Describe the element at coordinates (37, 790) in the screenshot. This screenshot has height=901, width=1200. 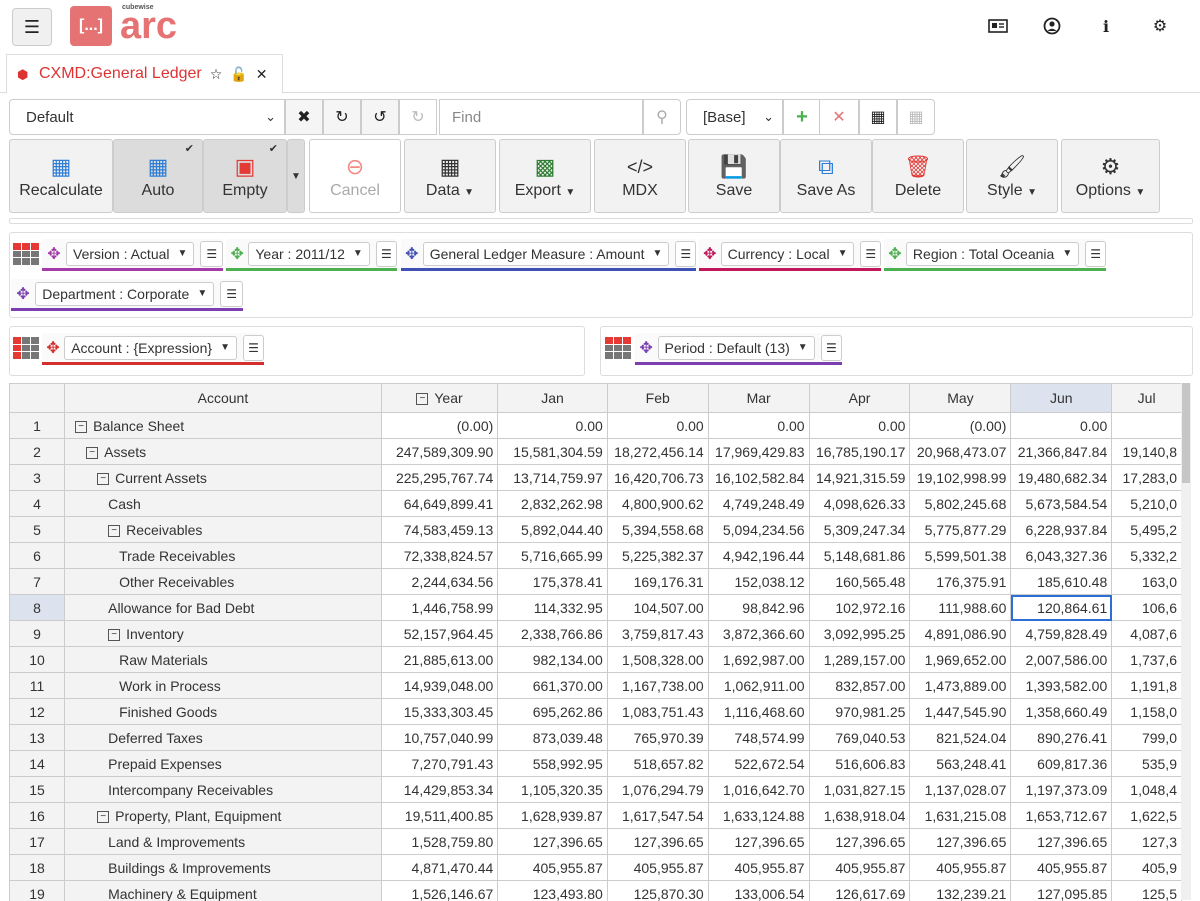
I see `row-number: 15` at that location.